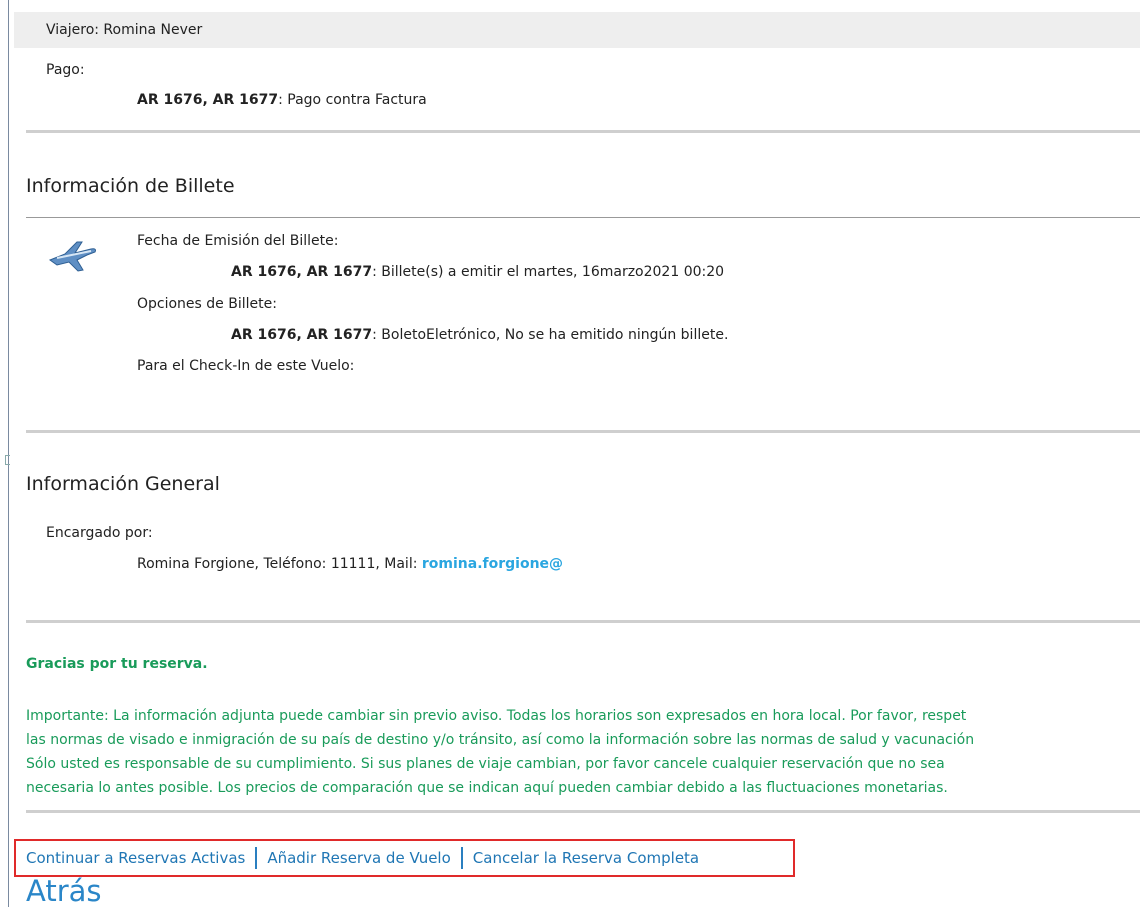 This screenshot has height=908, width=1140. I want to click on email-link: romina.forgione@, so click(492, 564).